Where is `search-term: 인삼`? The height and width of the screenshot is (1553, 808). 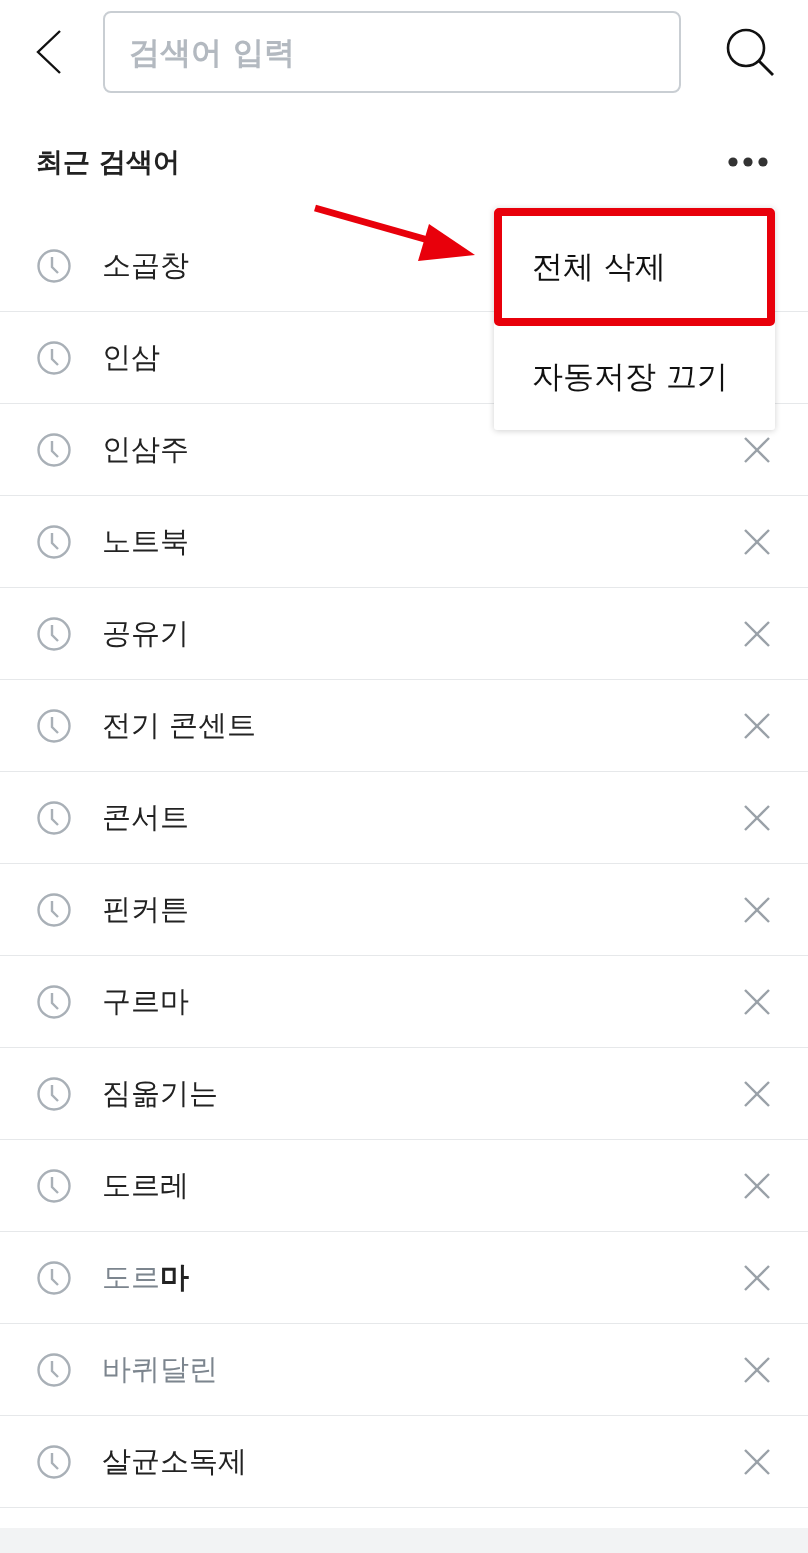 search-term: 인삼 is located at coordinates (131, 357).